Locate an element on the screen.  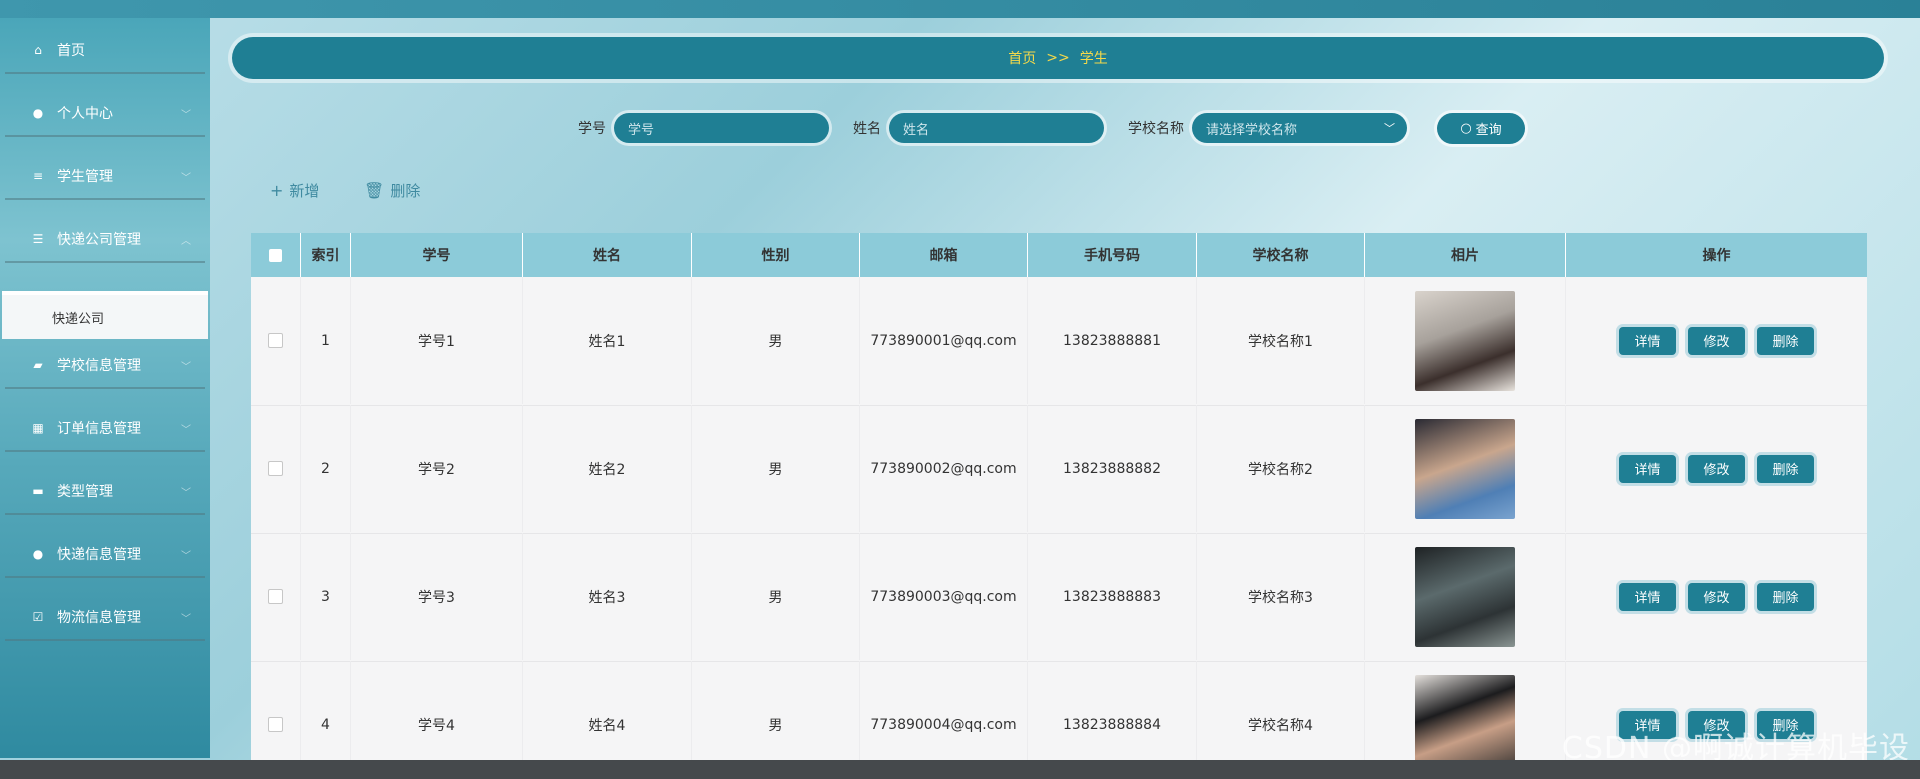
sidebar-item-student-management: ≡ 学生管理 ﹀ is located at coordinates (105, 177).